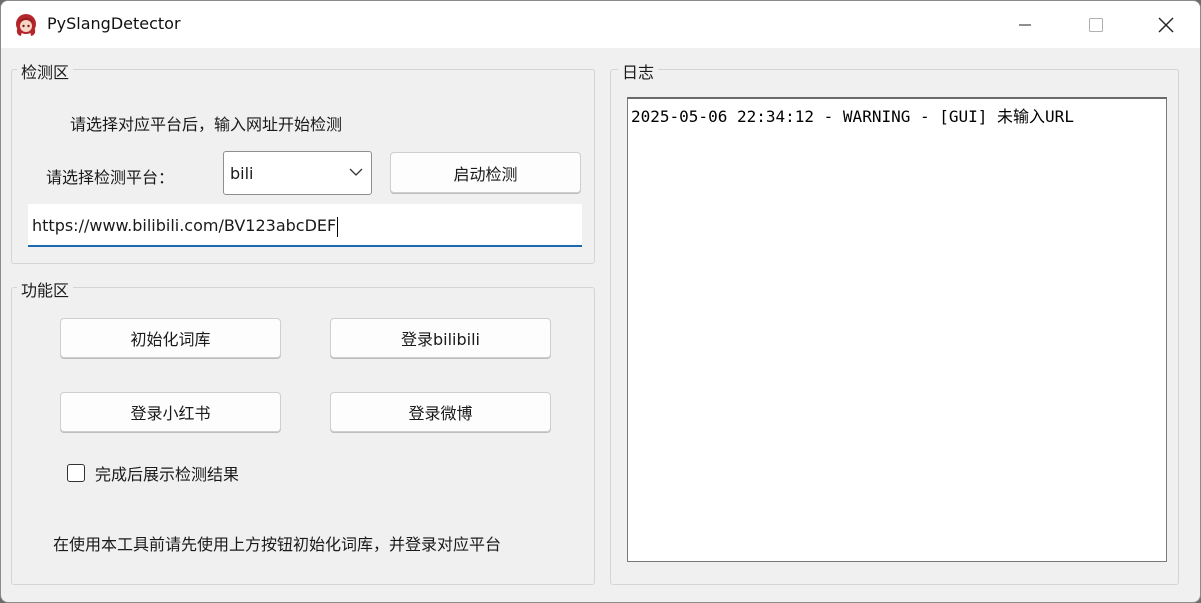 This screenshot has height=603, width=1201. I want to click on url-input-value: https://www.bilibili.com/BV123abcDEF, so click(184, 225).